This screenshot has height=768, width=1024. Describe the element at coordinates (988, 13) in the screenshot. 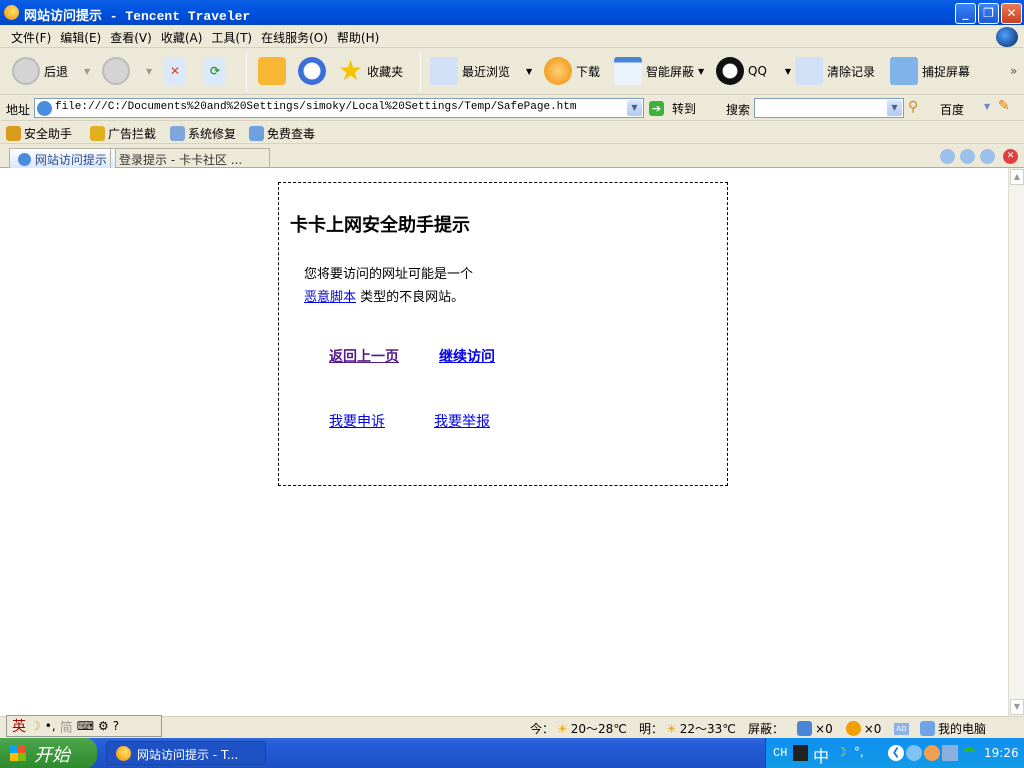

I see `restore-button: ❐` at that location.